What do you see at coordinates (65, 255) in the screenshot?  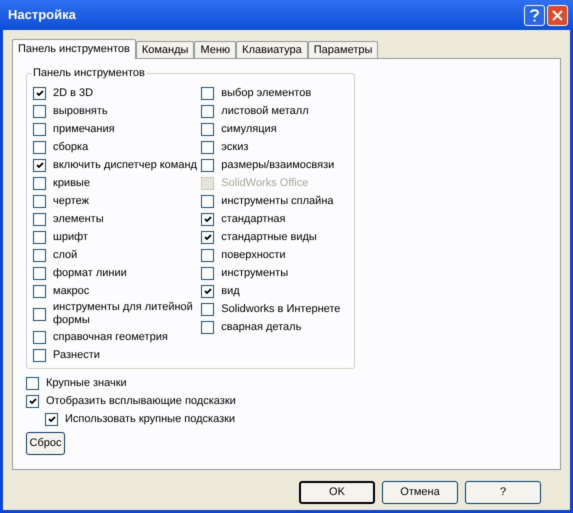 I see `checkbox-label: слой` at bounding box center [65, 255].